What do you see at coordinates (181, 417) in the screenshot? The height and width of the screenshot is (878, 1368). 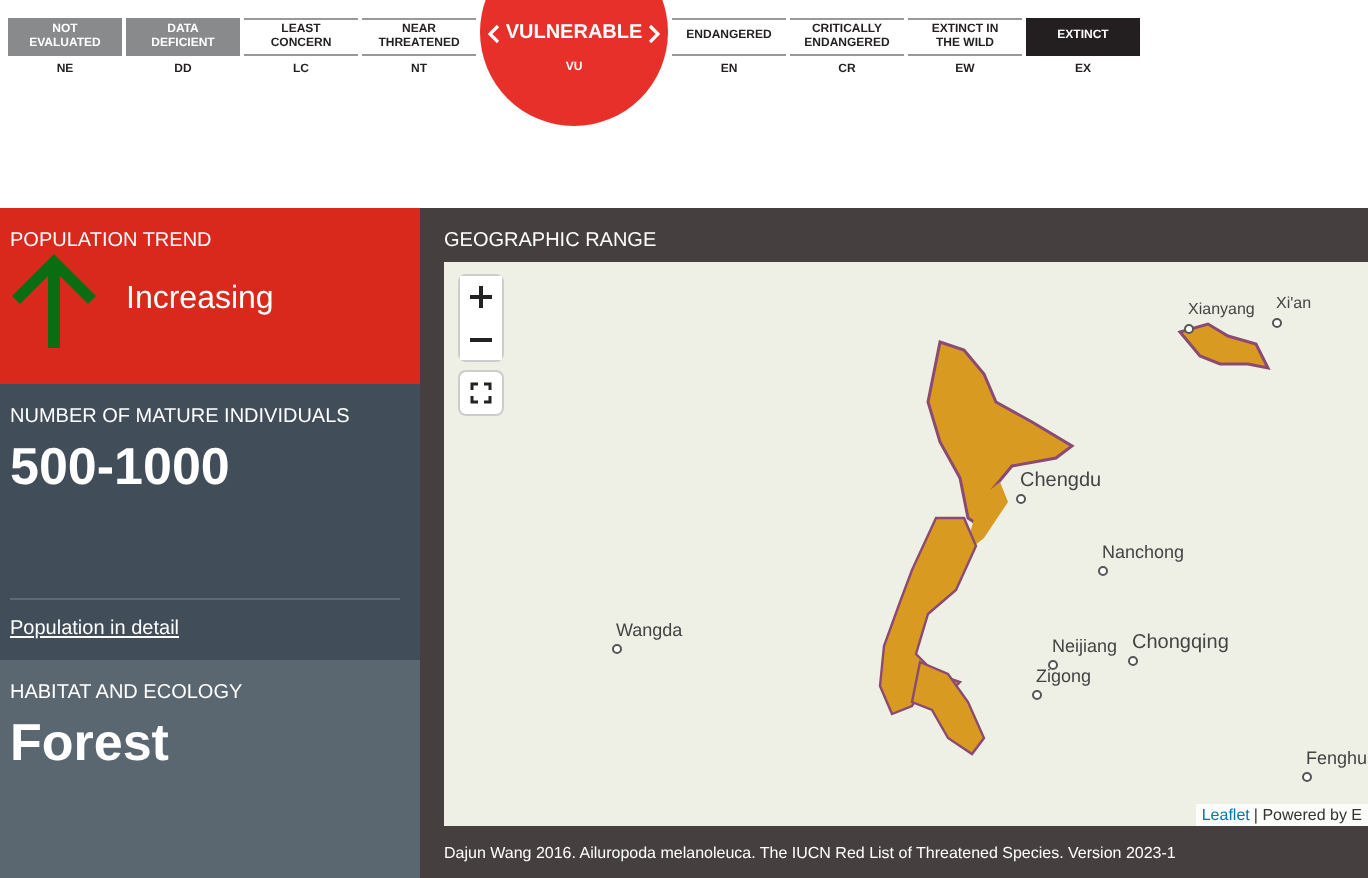 I see `section-heading: NUMBER OF MATURE INDIVIDUALS` at bounding box center [181, 417].